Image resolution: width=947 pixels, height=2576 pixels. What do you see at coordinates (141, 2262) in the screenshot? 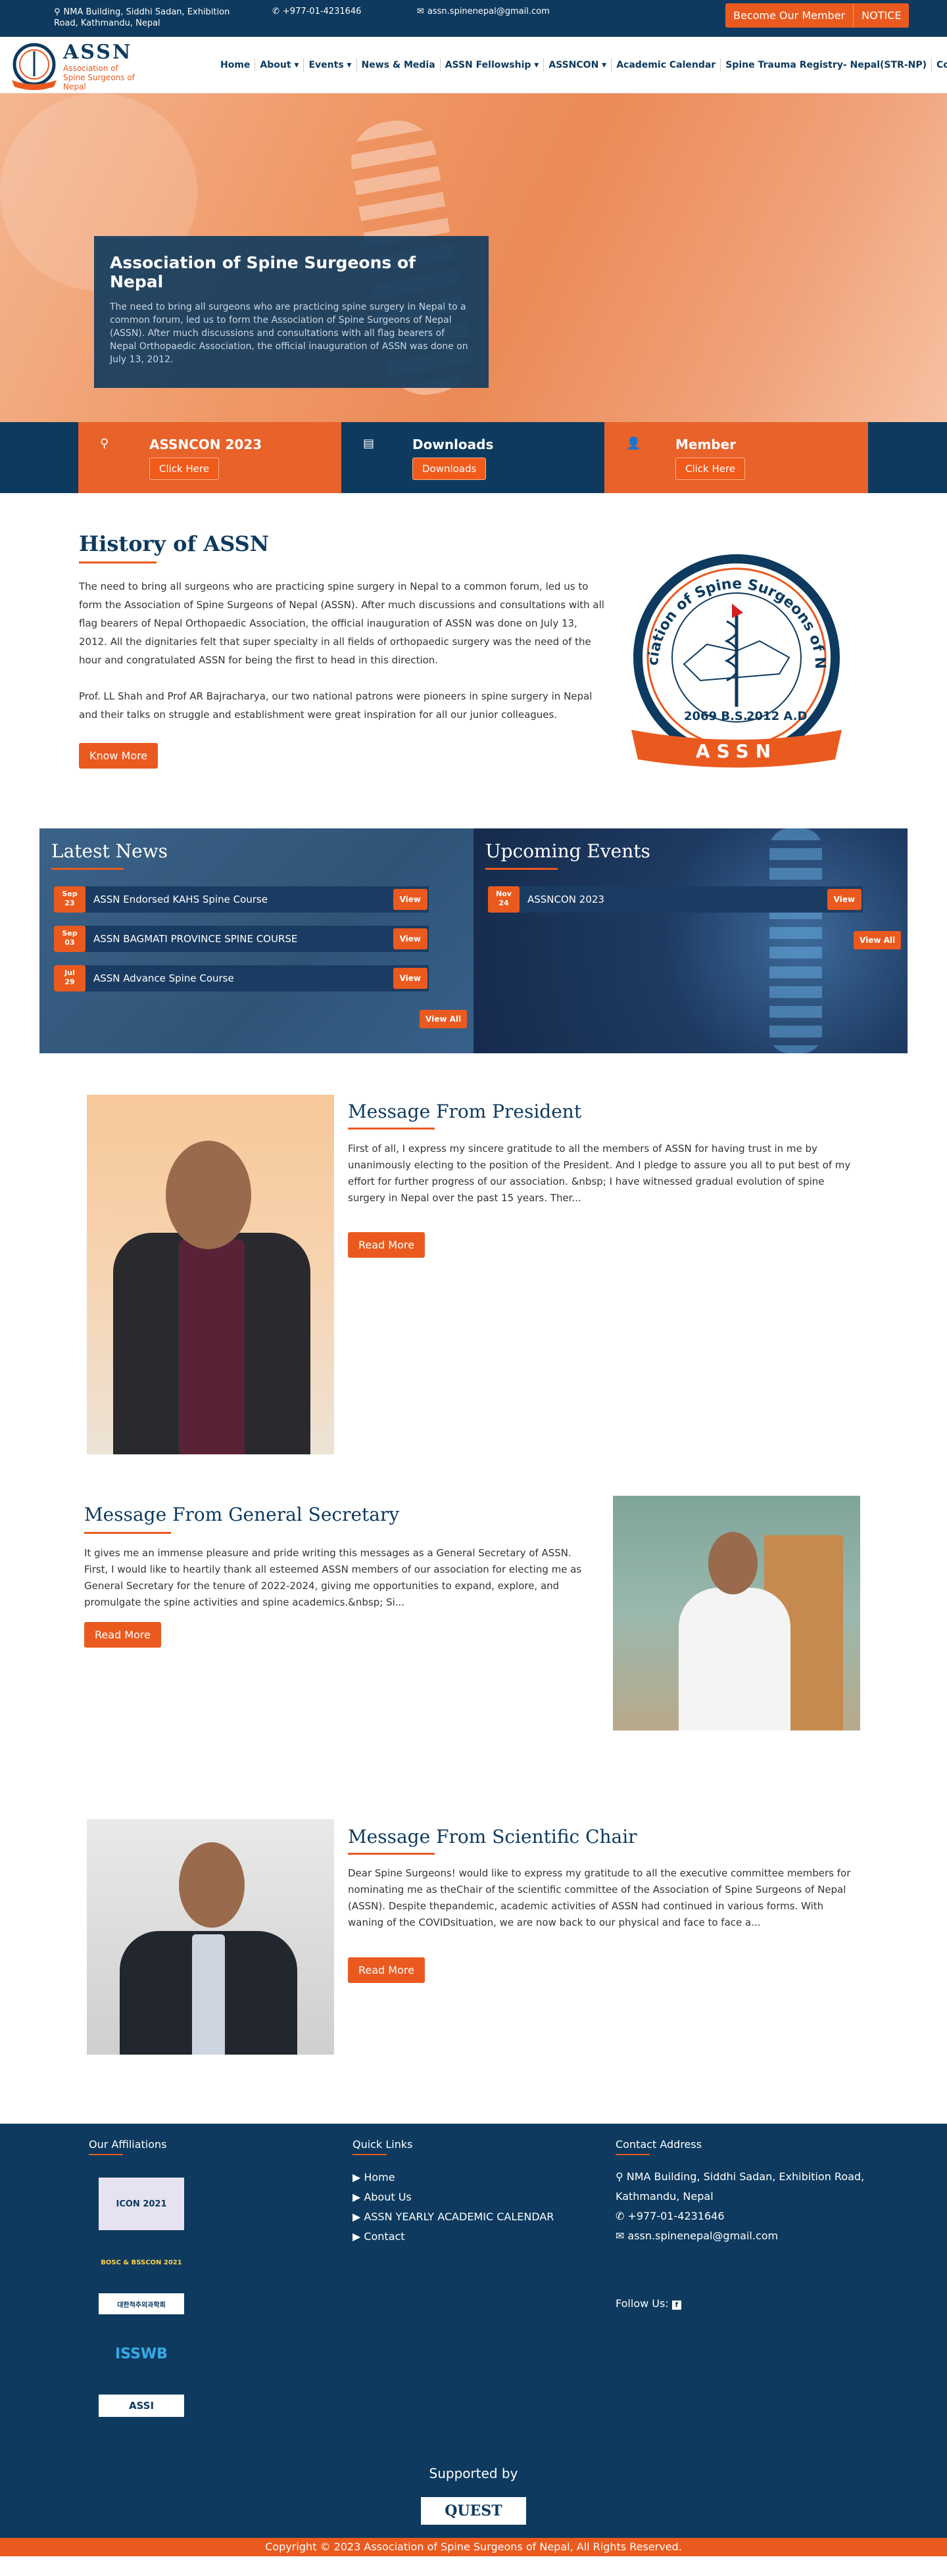
I see `affiliation-logo-bosc: BOSC & BSSCON 2021` at bounding box center [141, 2262].